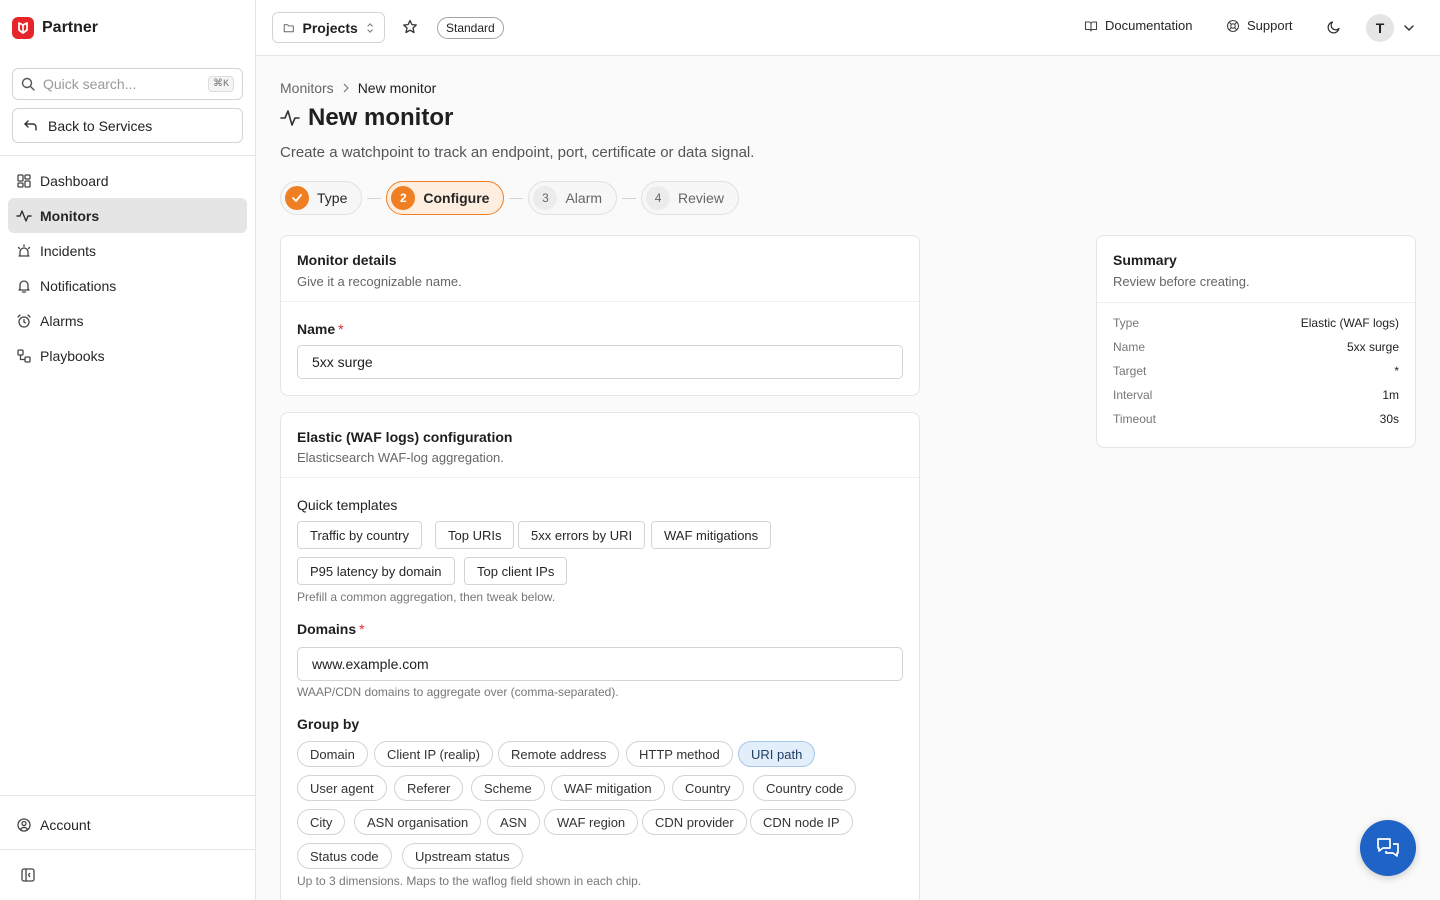 The width and height of the screenshot is (1440, 900). Describe the element at coordinates (65, 824) in the screenshot. I see `sidebar-item-label: Account` at that location.